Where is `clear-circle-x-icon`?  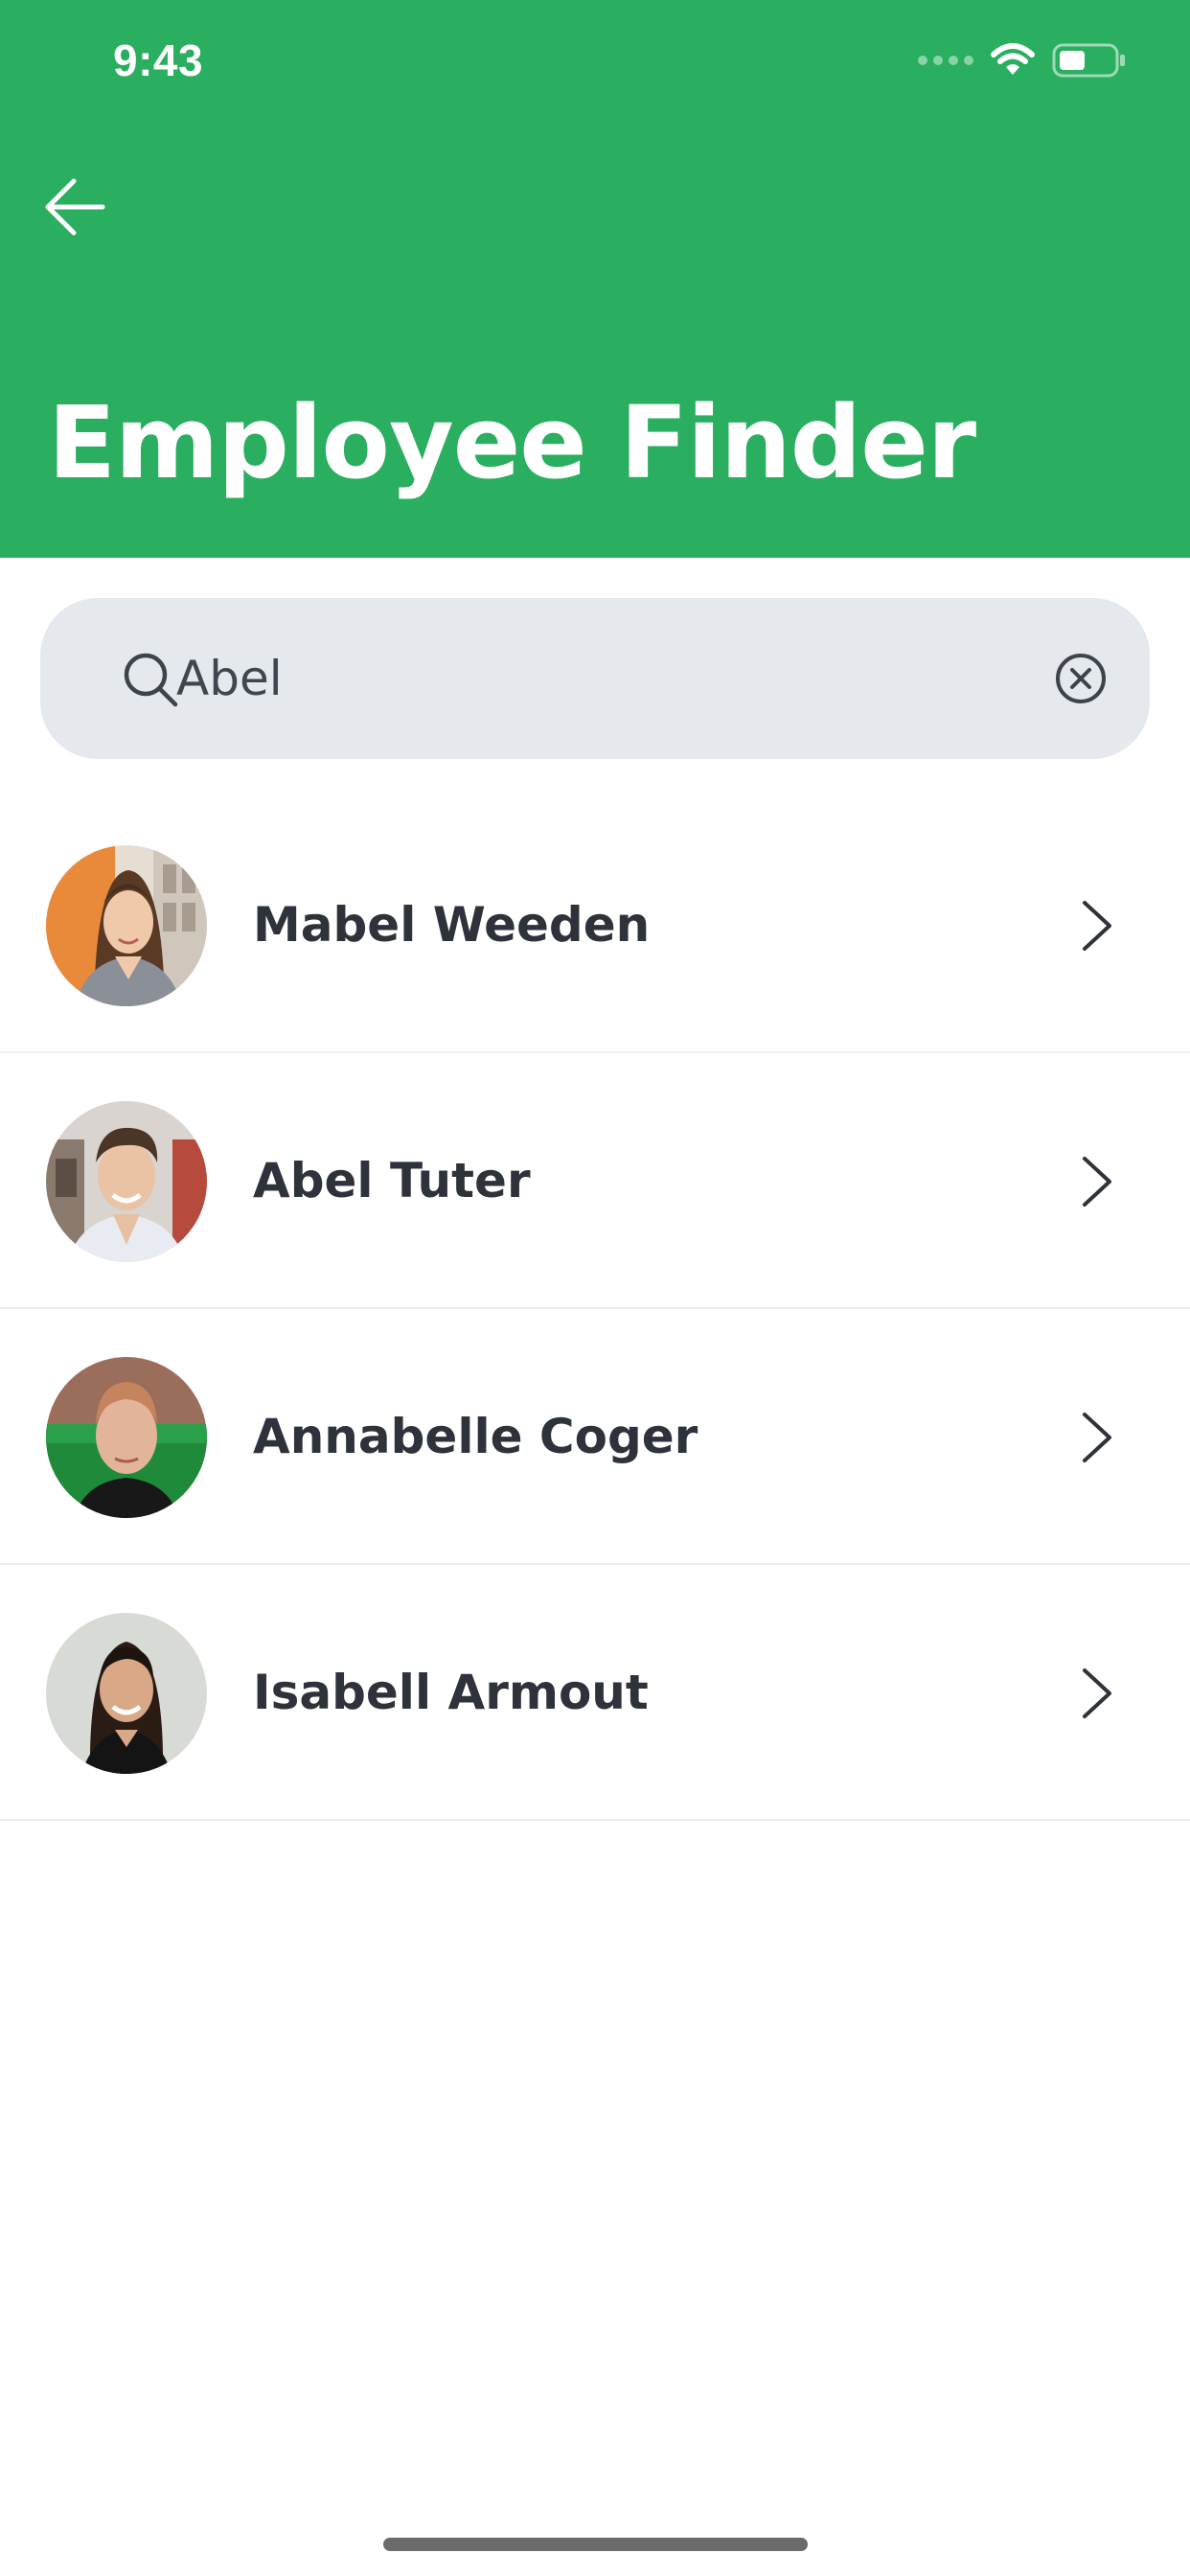
clear-circle-x-icon is located at coordinates (1081, 678).